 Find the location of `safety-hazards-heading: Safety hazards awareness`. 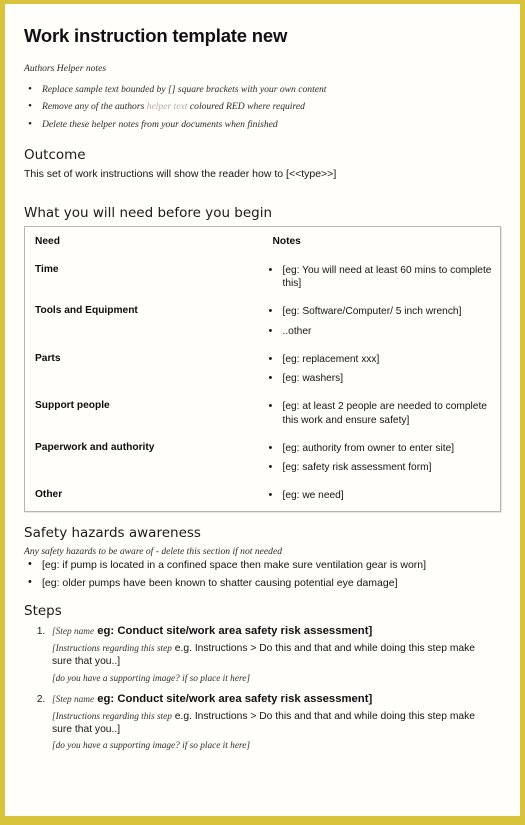

safety-hazards-heading: Safety hazards awareness is located at coordinates (112, 532).